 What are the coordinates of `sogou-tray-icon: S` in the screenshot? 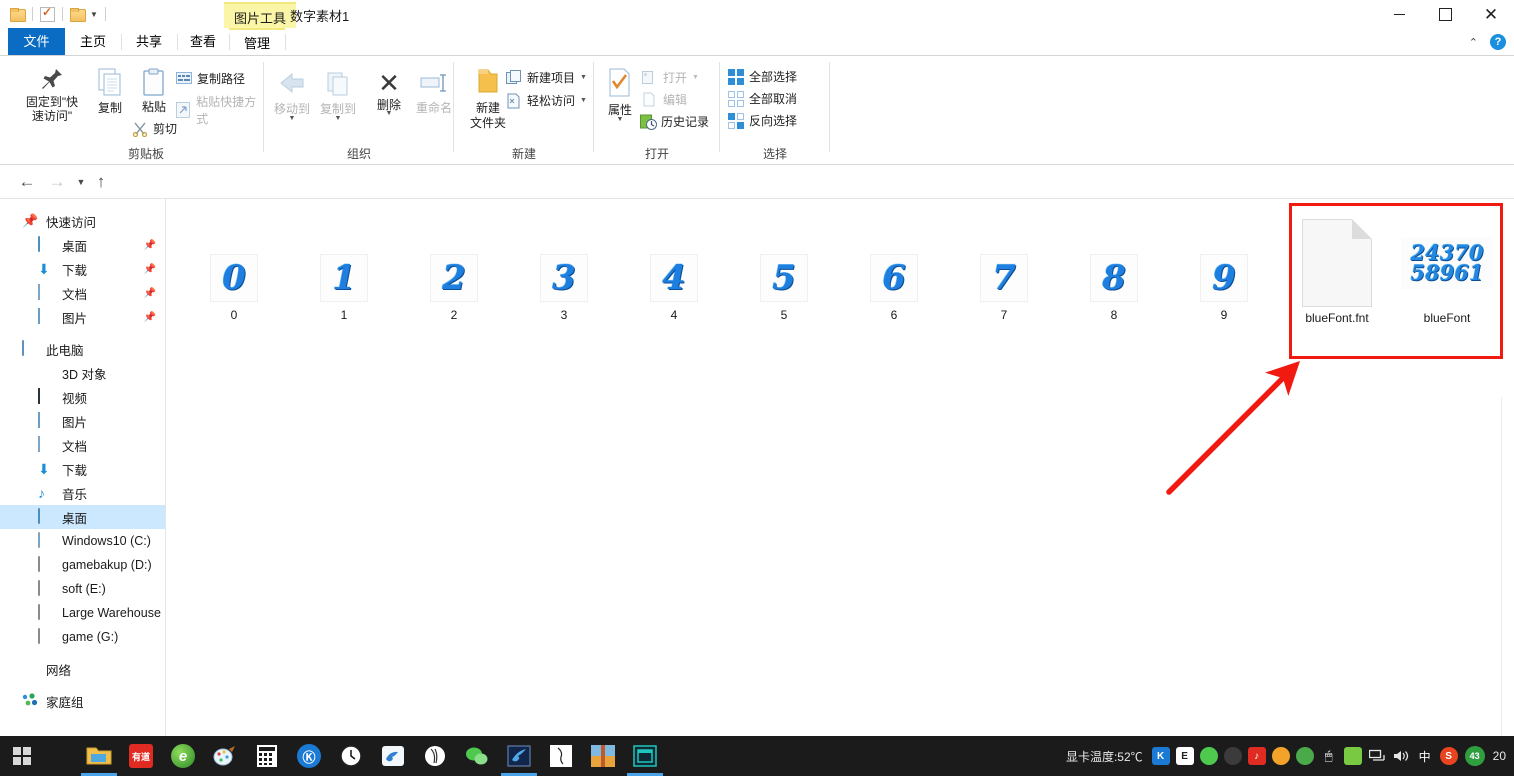 It's located at (1449, 756).